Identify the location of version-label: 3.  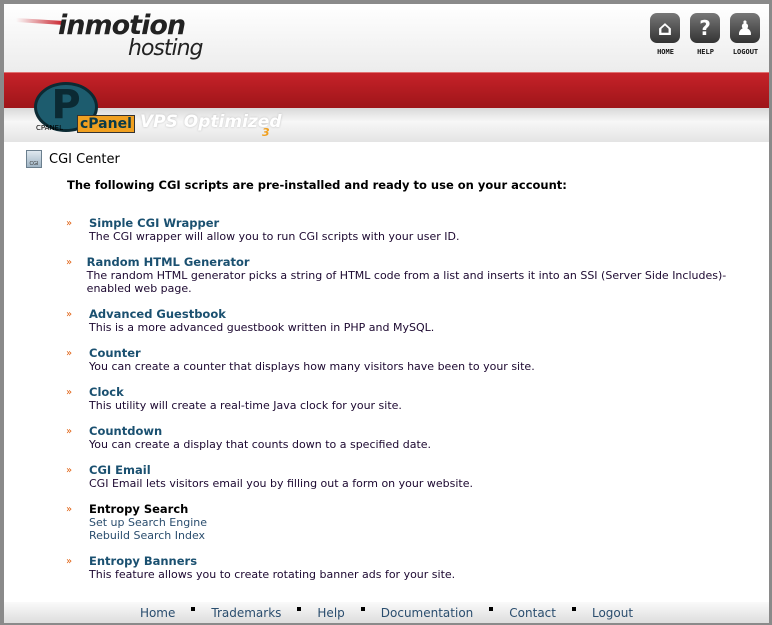
(266, 132).